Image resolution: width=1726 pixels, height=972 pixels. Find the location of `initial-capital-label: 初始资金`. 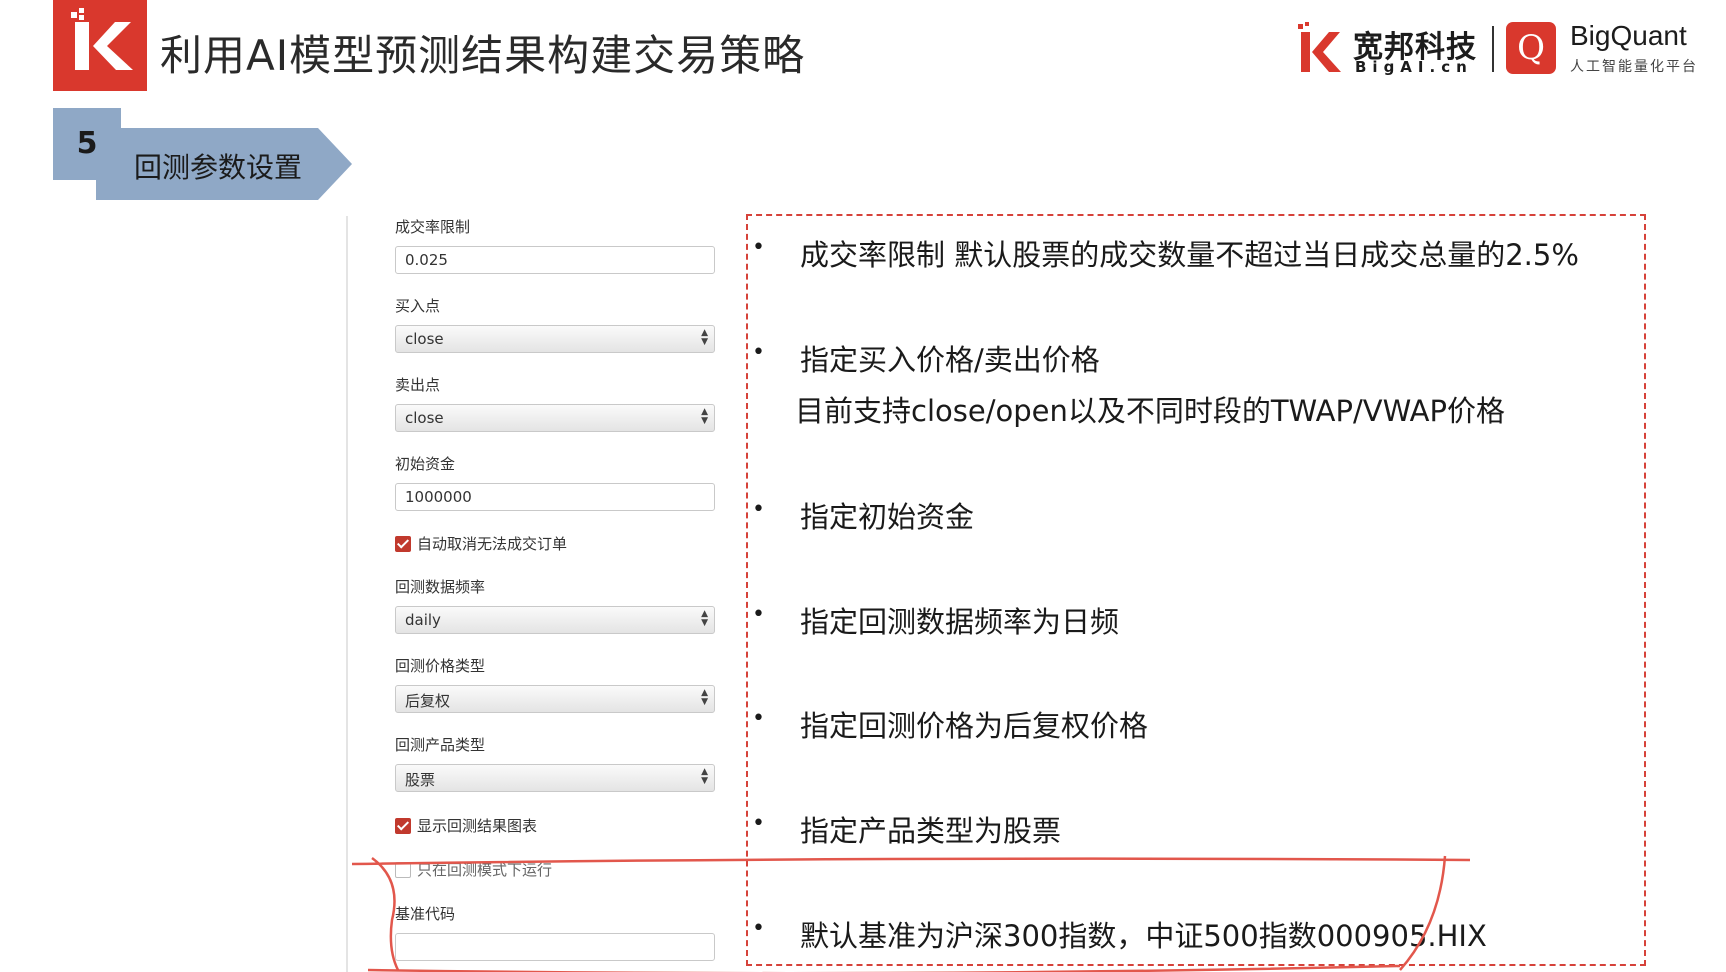

initial-capital-label: 初始资金 is located at coordinates (425, 464).